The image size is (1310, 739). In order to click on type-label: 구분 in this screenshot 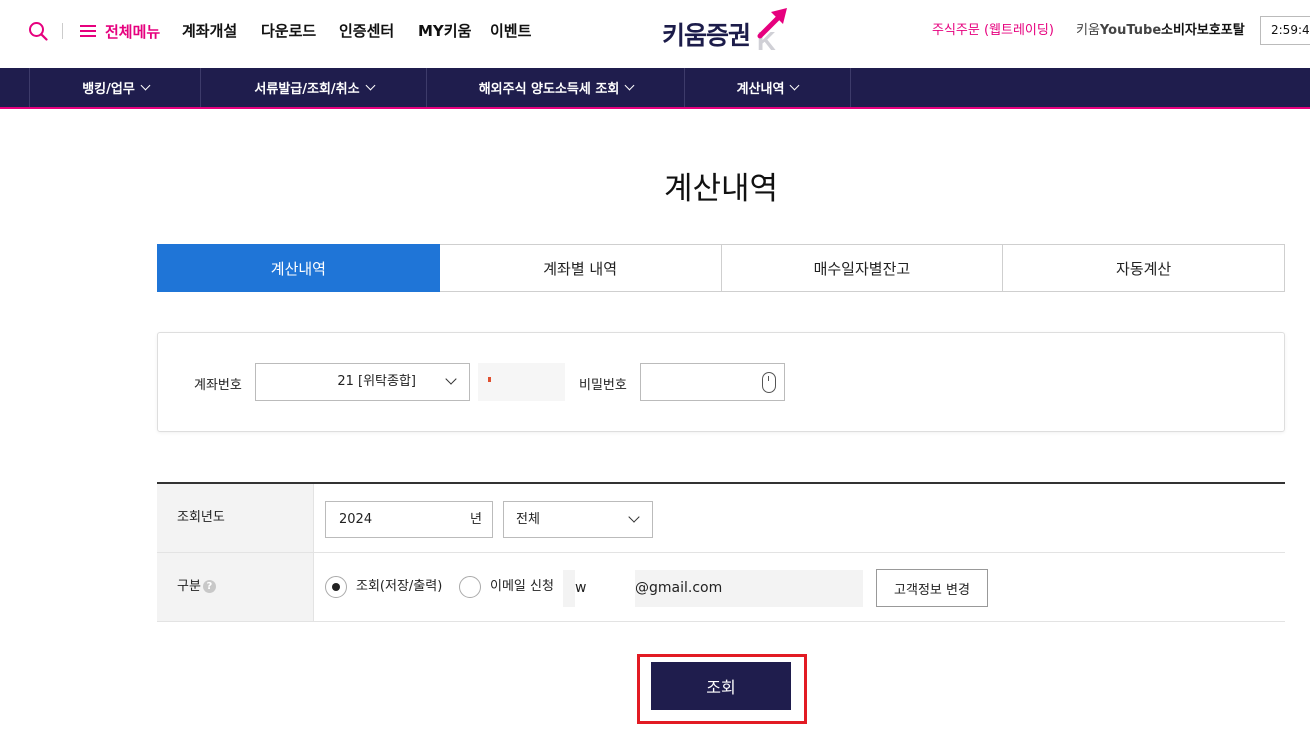, I will do `click(189, 586)`.